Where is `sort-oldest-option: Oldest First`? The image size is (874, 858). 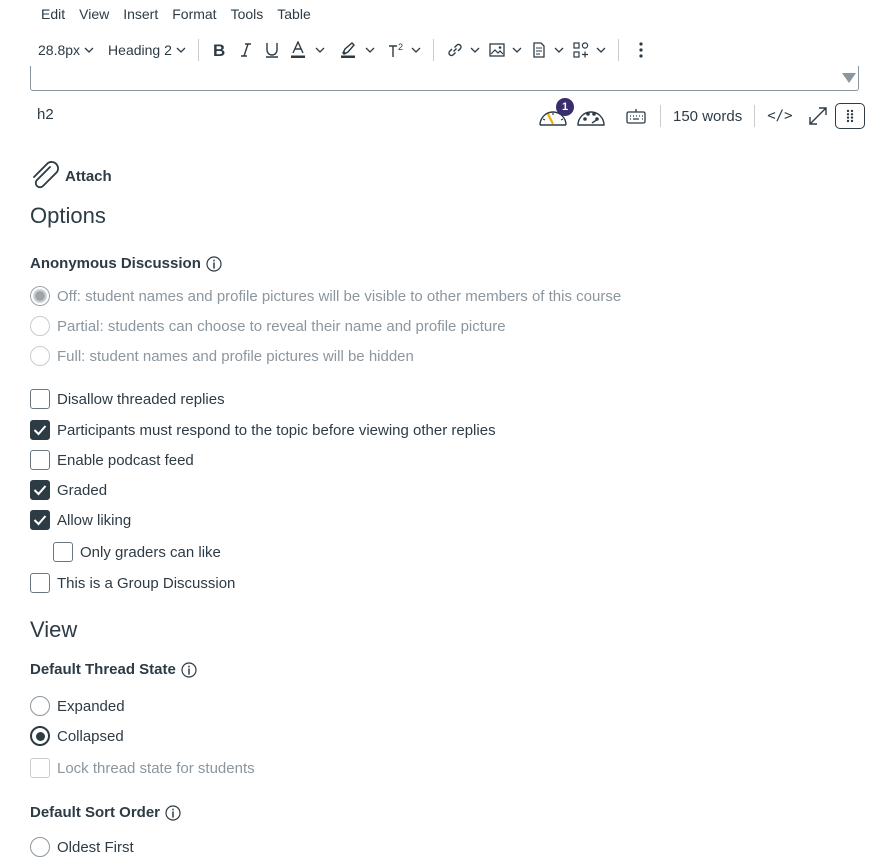
sort-oldest-option: Oldest First is located at coordinates (82, 847).